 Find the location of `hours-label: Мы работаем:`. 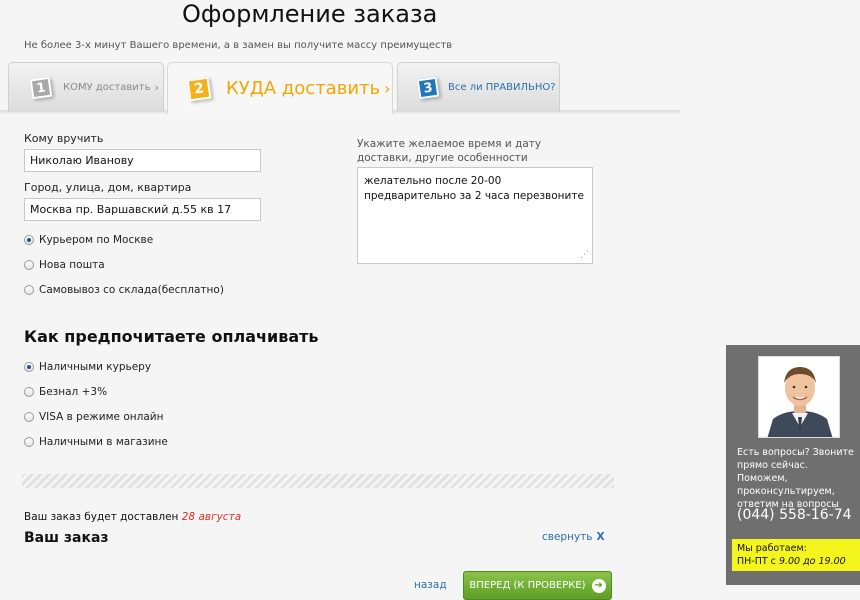

hours-label: Мы работаем: is located at coordinates (772, 548).